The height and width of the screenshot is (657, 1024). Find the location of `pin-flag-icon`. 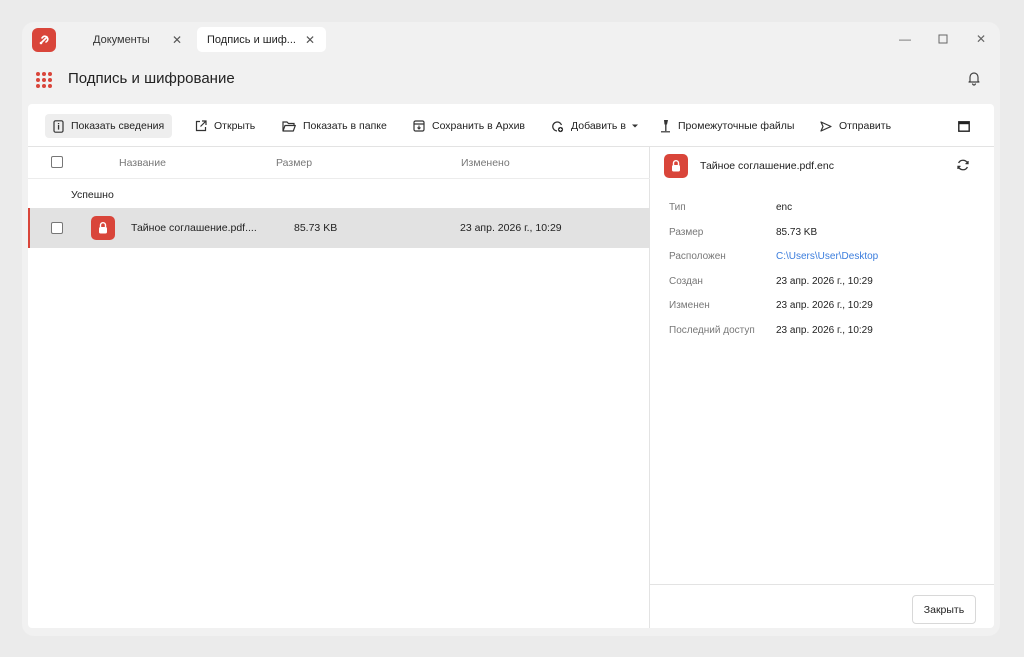

pin-flag-icon is located at coordinates (665, 126).